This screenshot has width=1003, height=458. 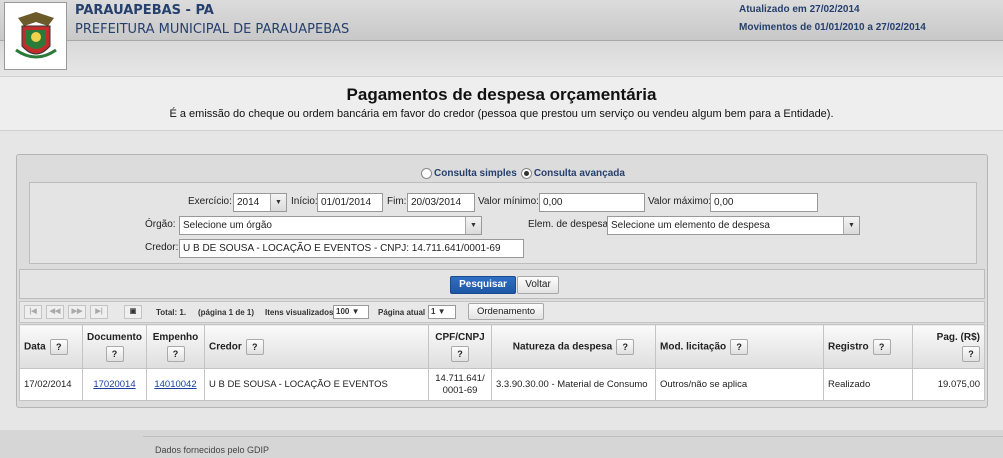 What do you see at coordinates (77, 312) in the screenshot?
I see `next-page-icon: ▶▶` at bounding box center [77, 312].